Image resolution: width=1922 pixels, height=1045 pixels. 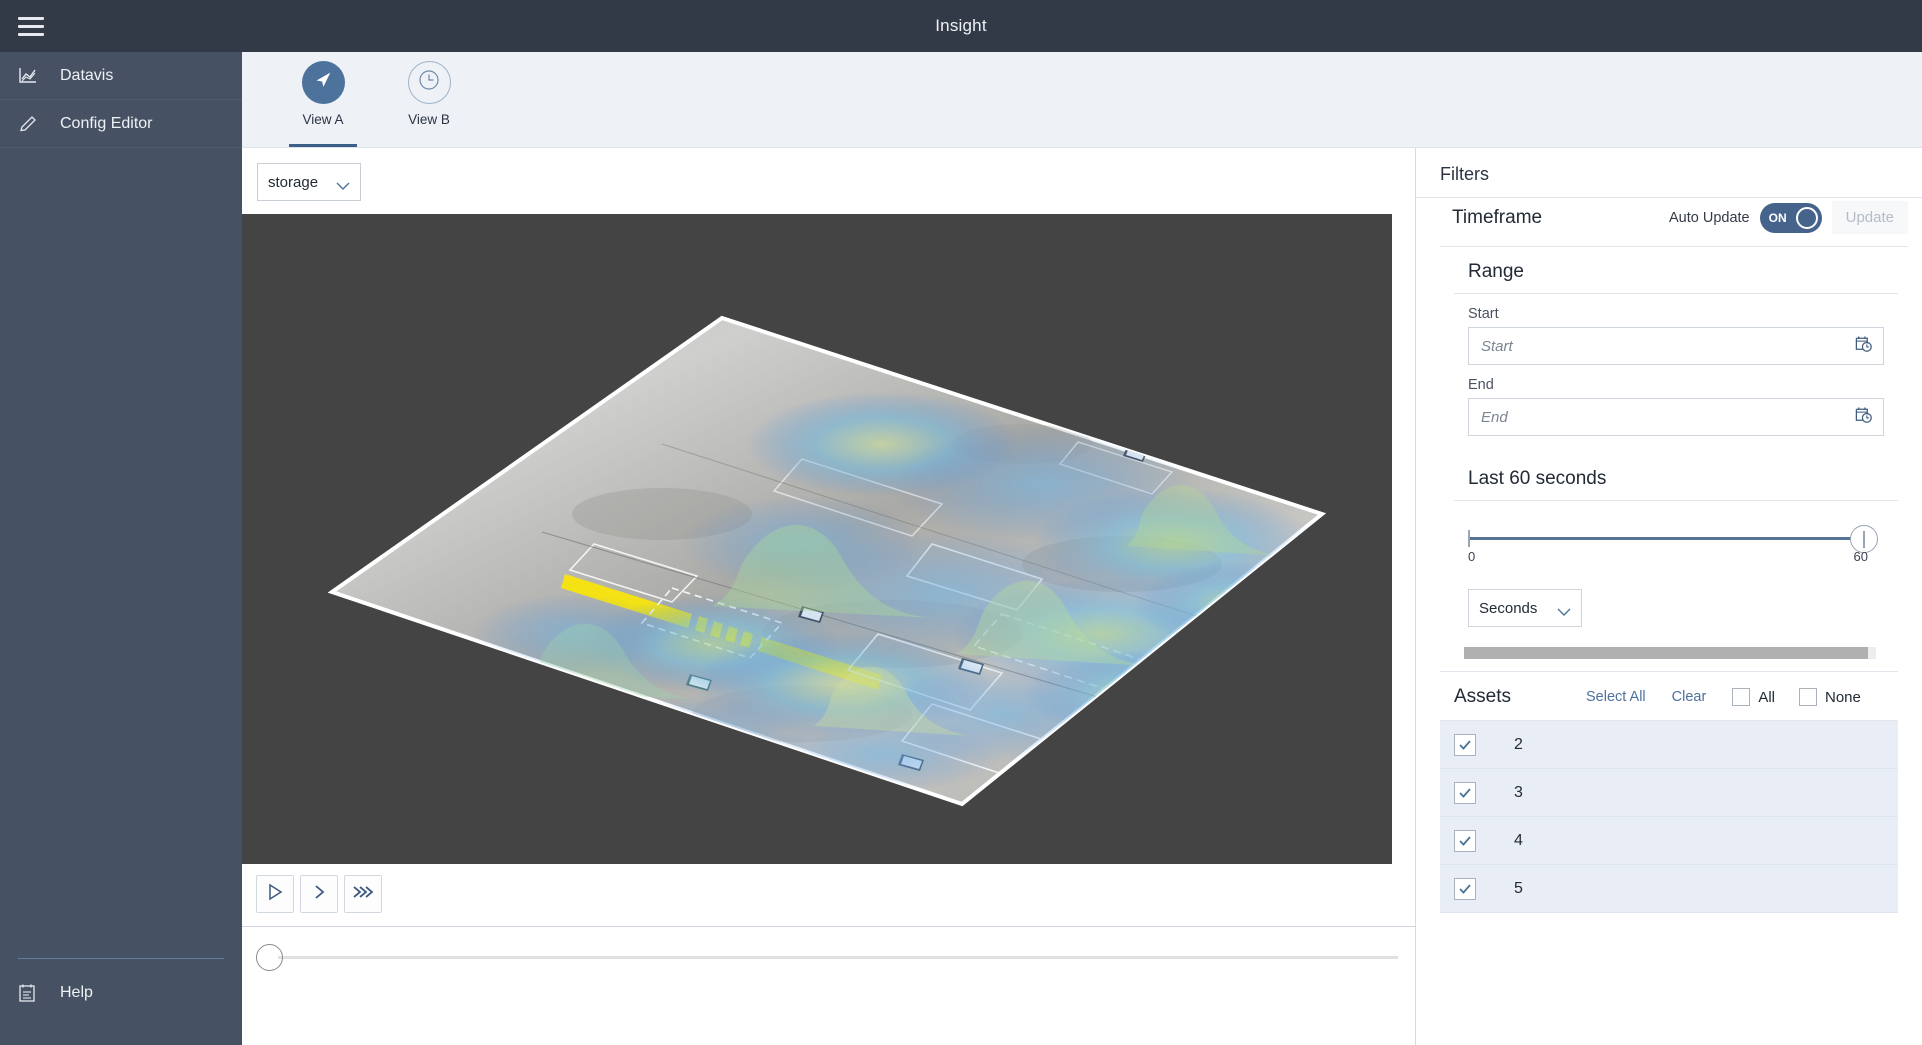 I want to click on assets-list: 2 3 4 5, so click(x=1669, y=817).